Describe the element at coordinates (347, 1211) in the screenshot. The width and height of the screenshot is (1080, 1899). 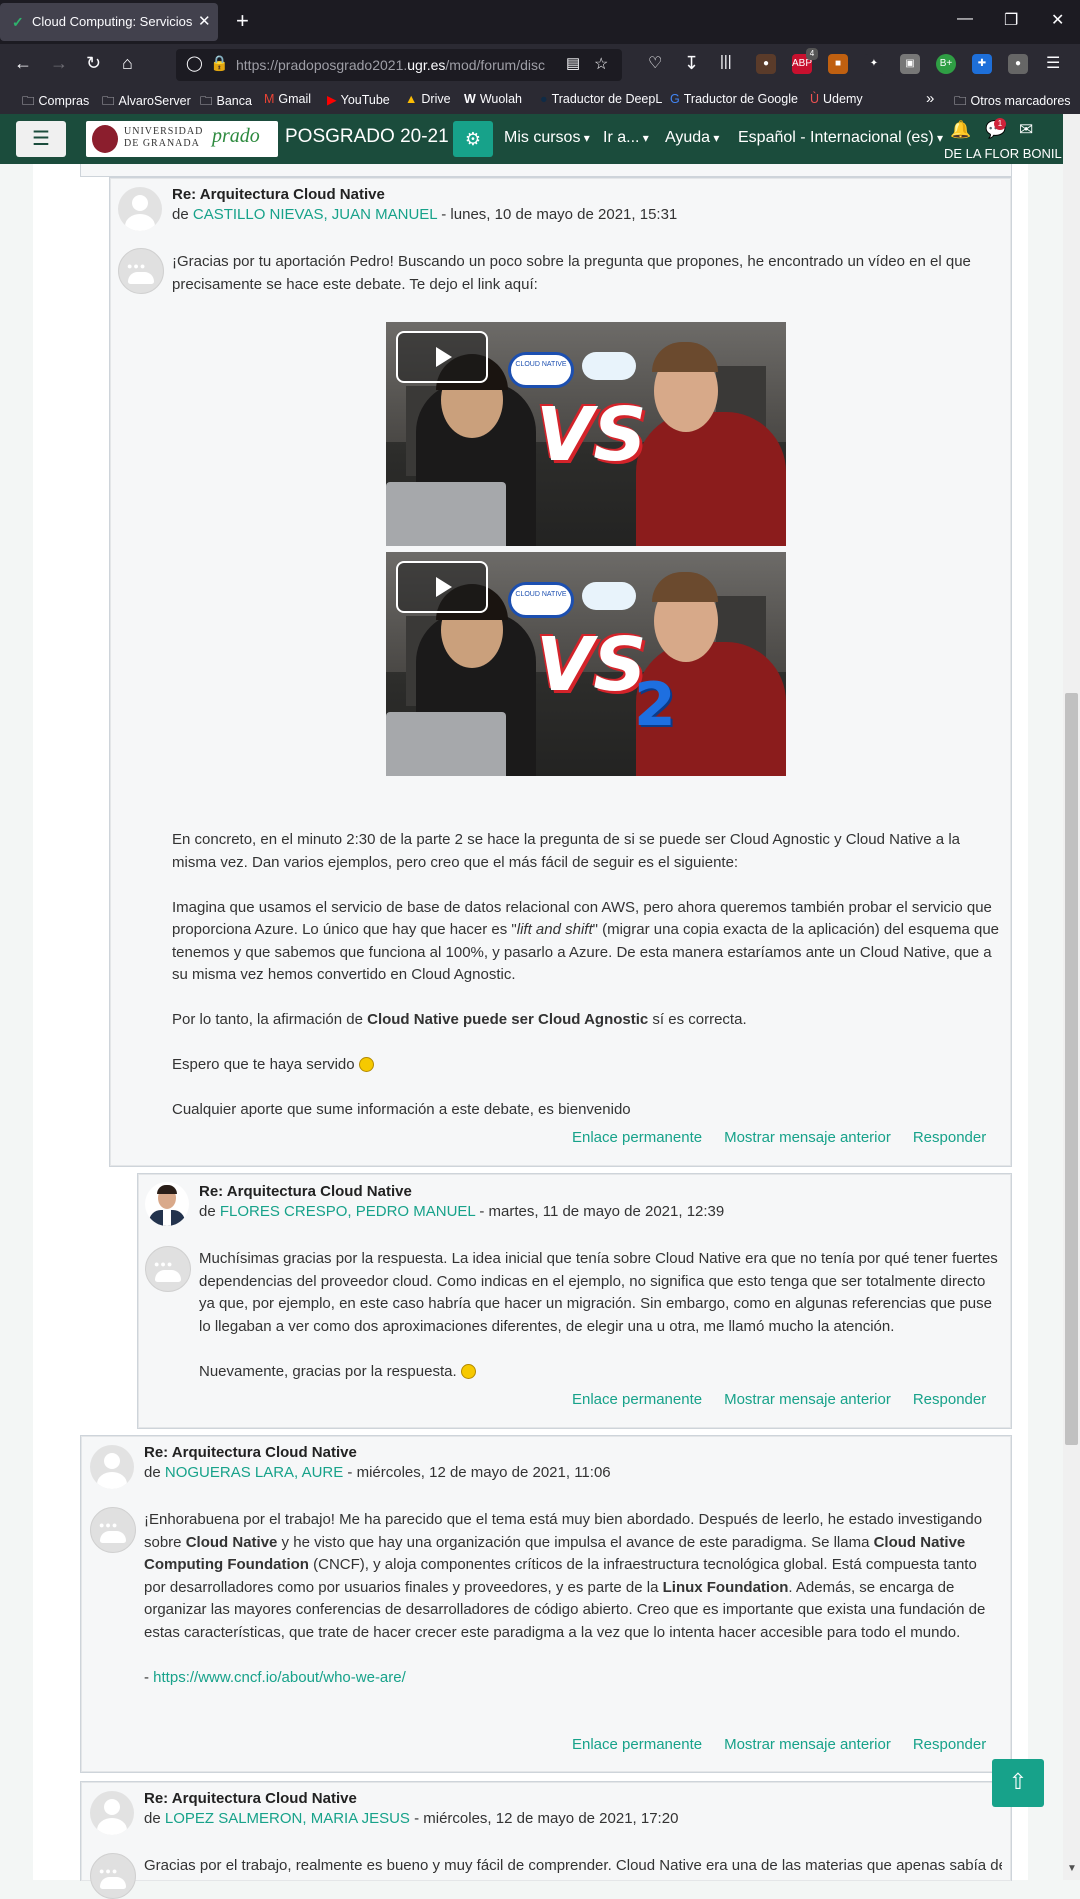
I see `author-link: FLORES CRESPO, PEDRO MANUEL` at that location.